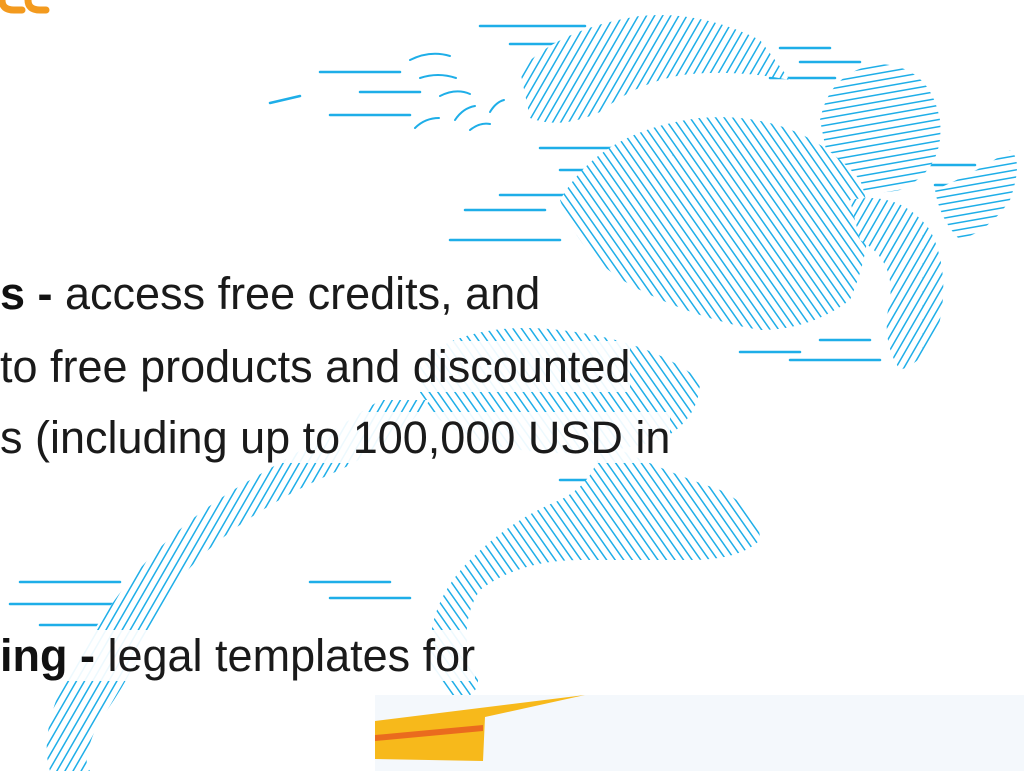 This screenshot has width=1024, height=771. I want to click on benefit-line-amount: s (including up to 100,000 USD in, so click(335, 438).